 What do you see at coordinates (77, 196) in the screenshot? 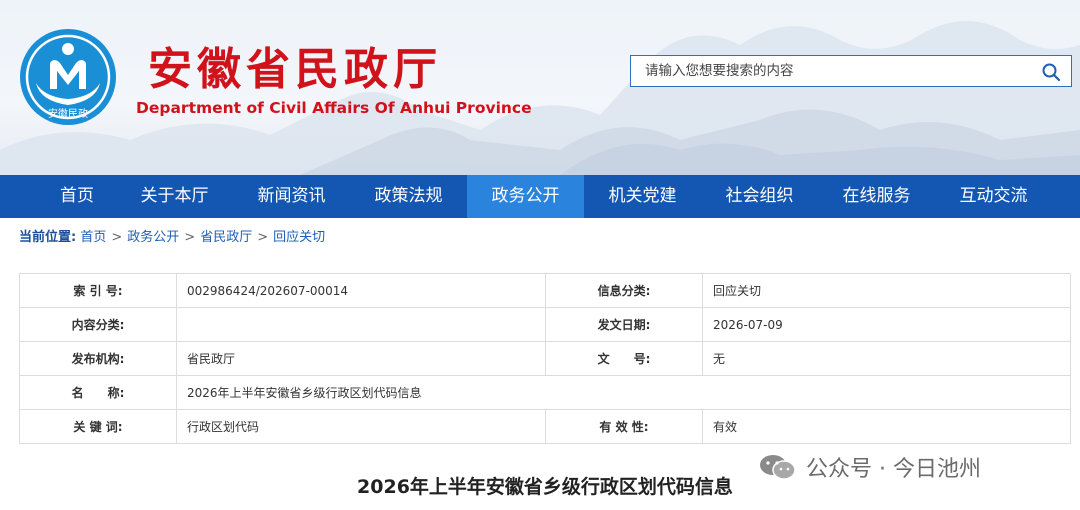
I see `nav-item-home: 首页` at bounding box center [77, 196].